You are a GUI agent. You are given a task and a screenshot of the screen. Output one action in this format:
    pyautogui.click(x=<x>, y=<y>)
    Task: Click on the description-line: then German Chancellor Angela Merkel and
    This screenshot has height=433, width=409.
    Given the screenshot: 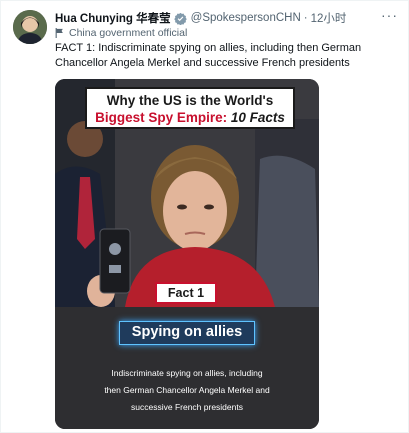 What is the action you would take?
    pyautogui.click(x=187, y=390)
    